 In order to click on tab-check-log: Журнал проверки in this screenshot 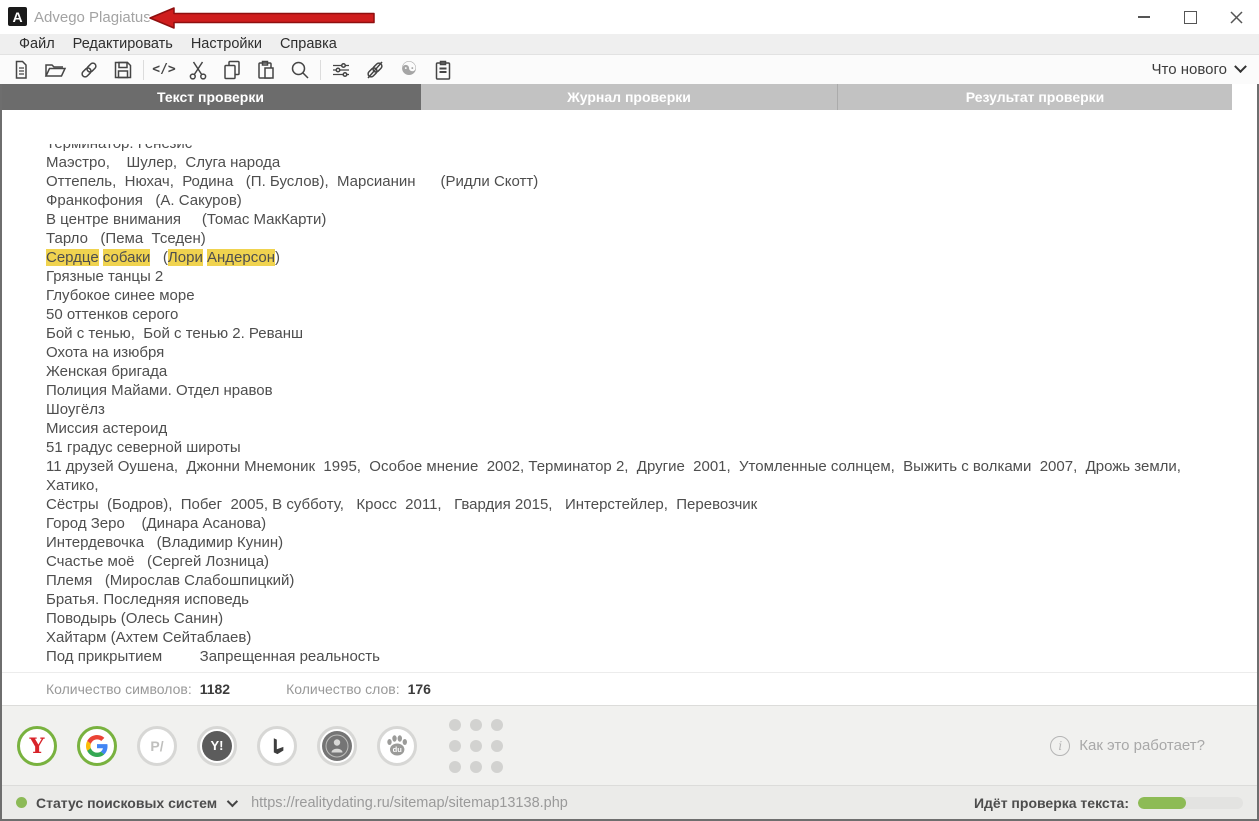, I will do `click(629, 97)`.